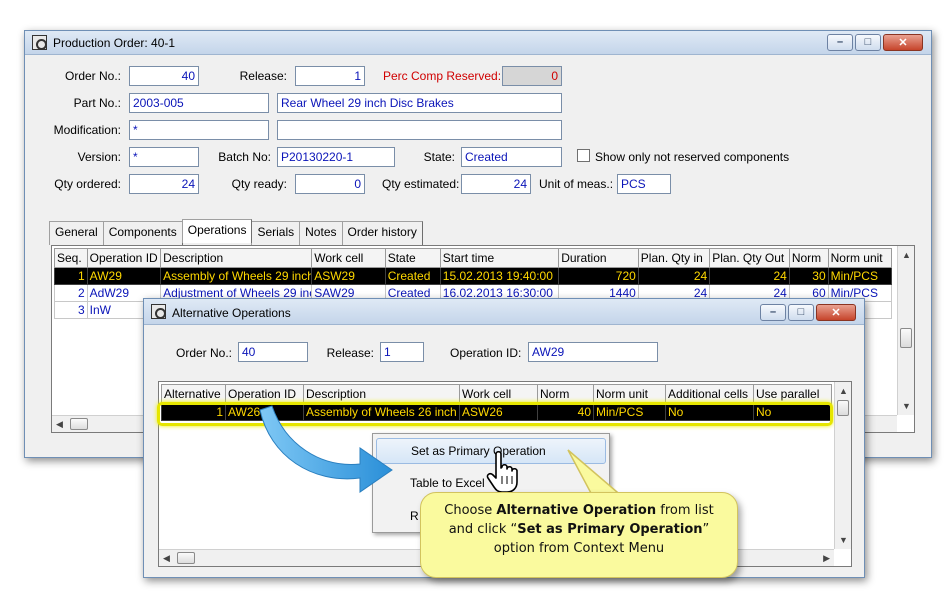 The image size is (948, 600). Describe the element at coordinates (92, 76) in the screenshot. I see `order-no-label: Order No.:` at that location.